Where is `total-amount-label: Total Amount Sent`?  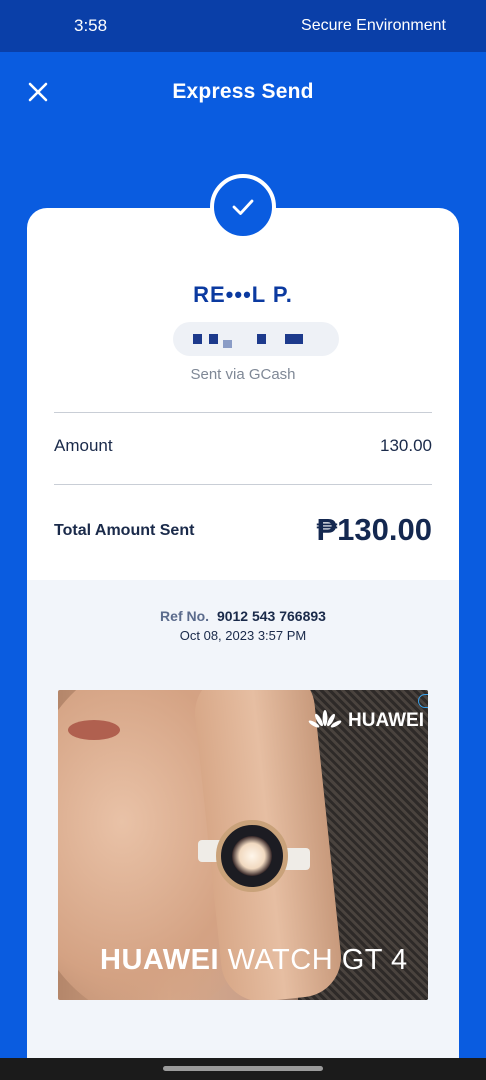 total-amount-label: Total Amount Sent is located at coordinates (124, 530).